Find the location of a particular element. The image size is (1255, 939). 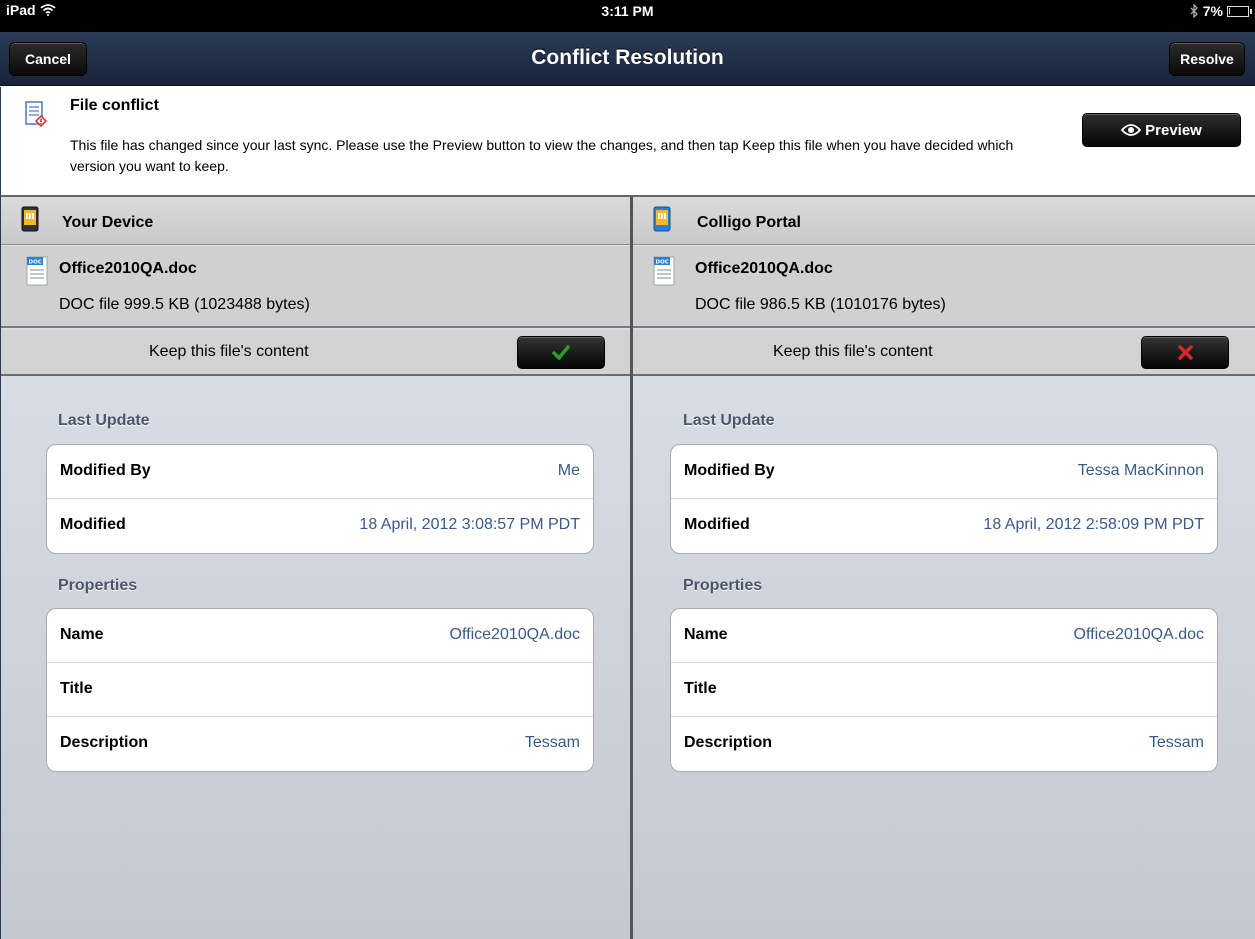

preview-button: Preview is located at coordinates (1161, 130).